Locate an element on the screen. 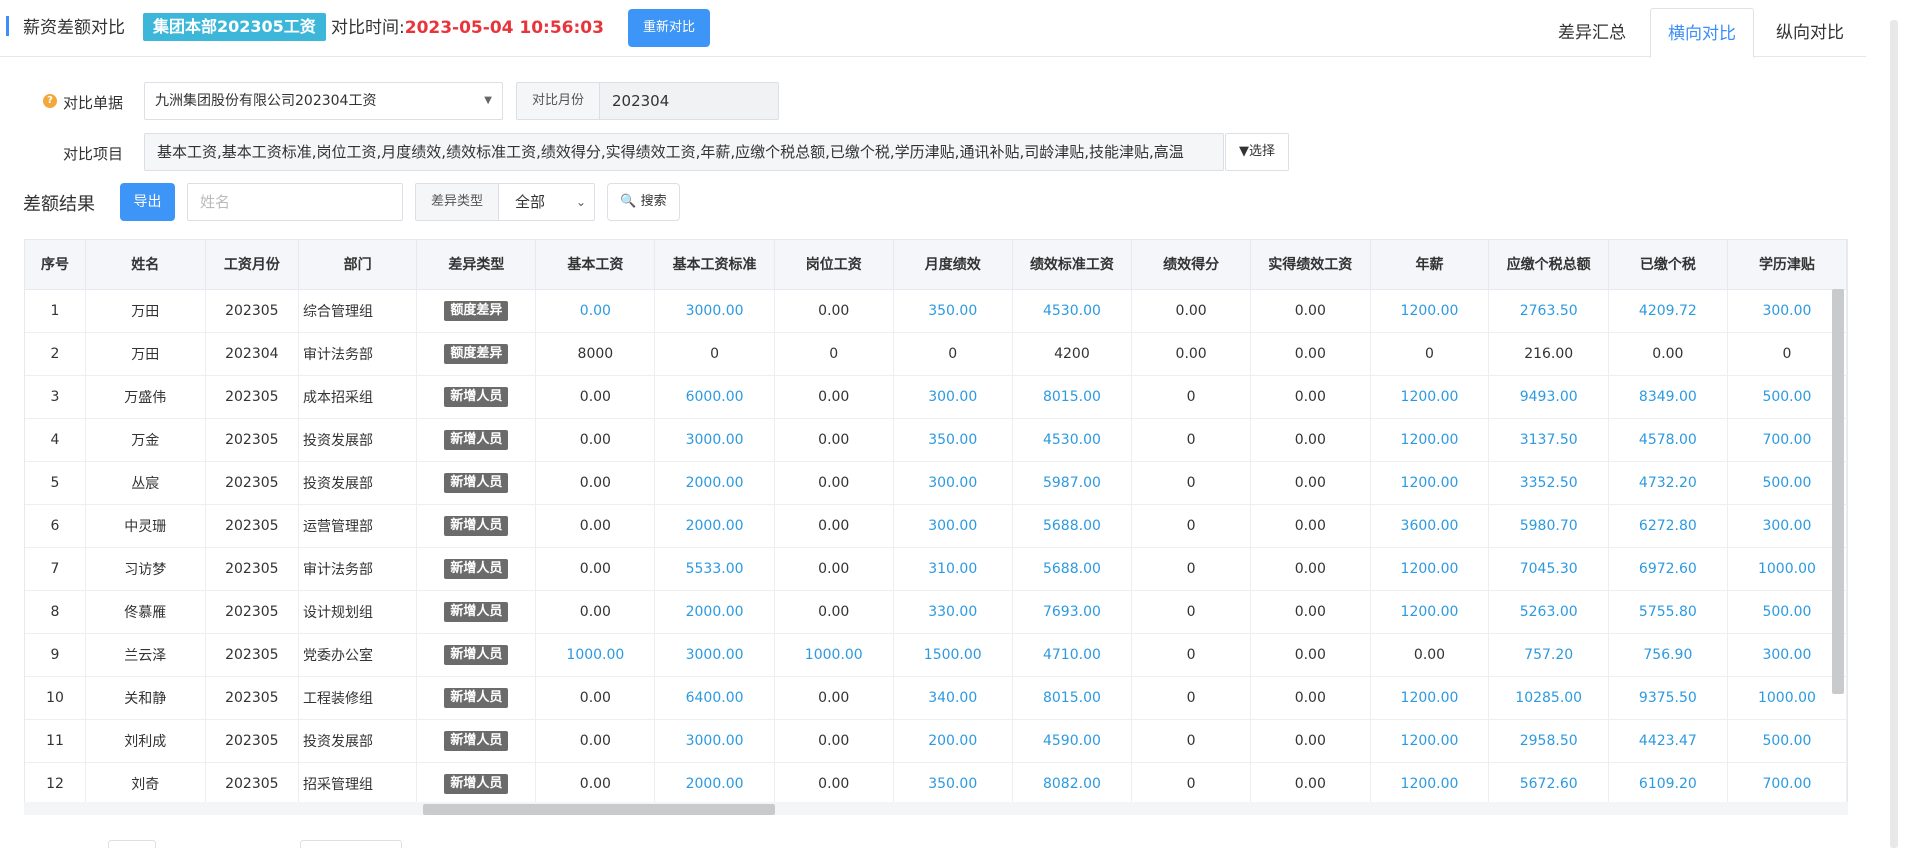  table-cell: 5672.60 is located at coordinates (1548, 784).